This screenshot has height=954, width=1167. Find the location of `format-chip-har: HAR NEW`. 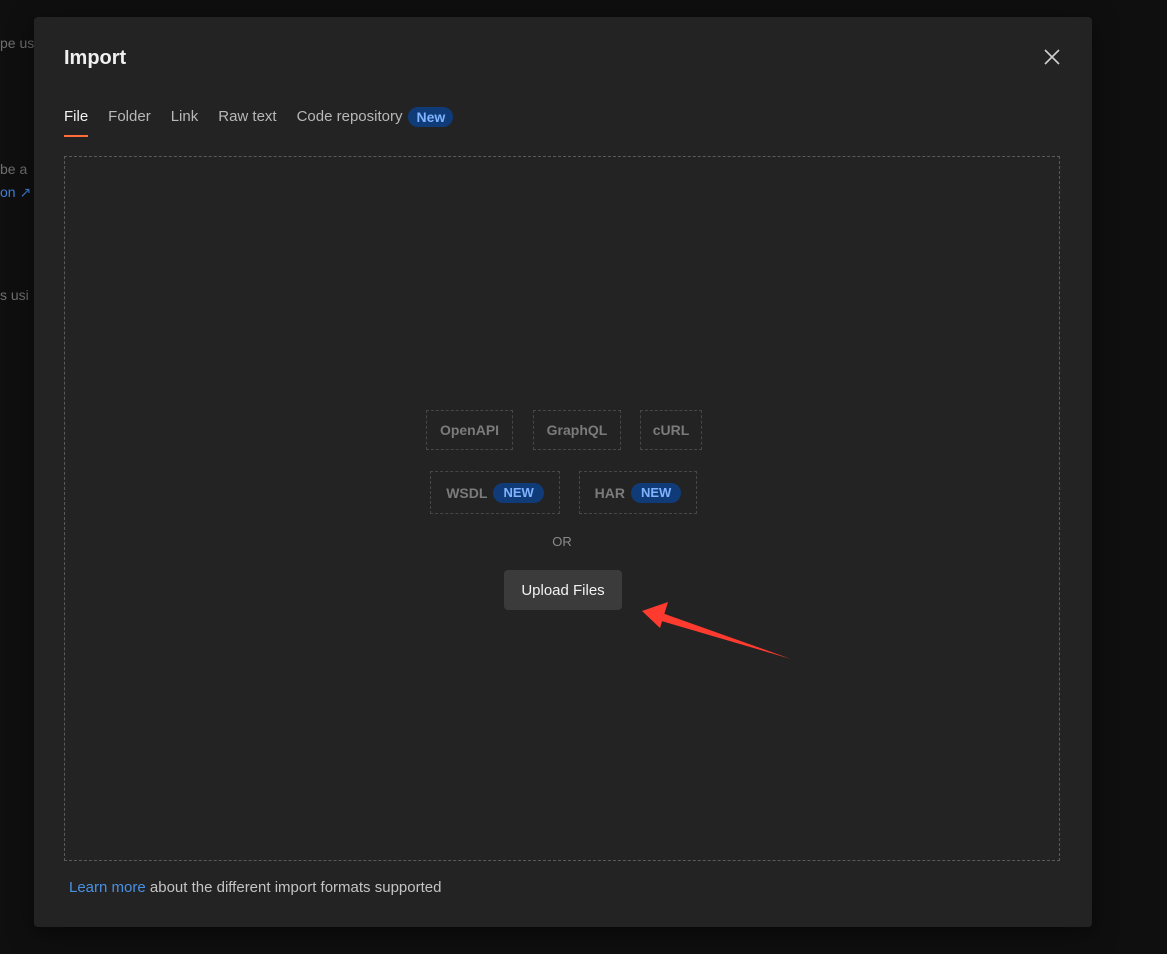

format-chip-har: HAR NEW is located at coordinates (638, 492).